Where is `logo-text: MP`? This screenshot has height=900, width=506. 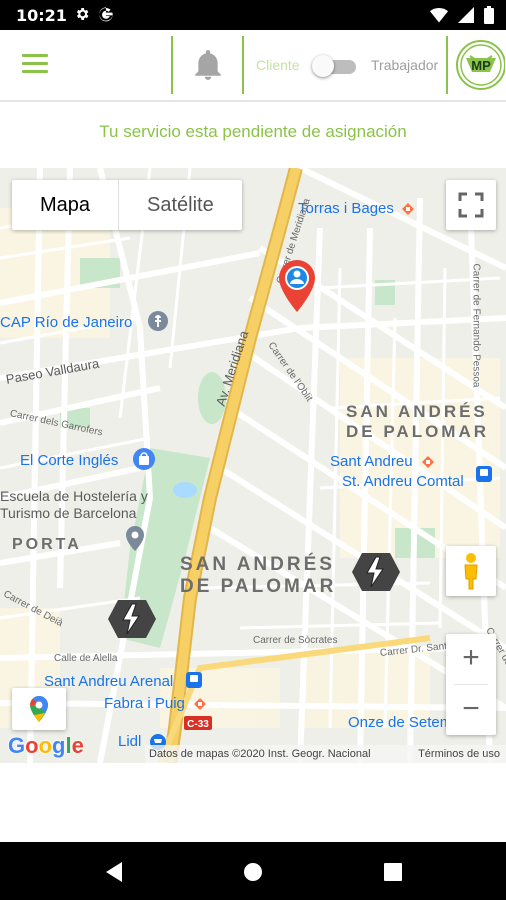
logo-text: MP is located at coordinates (481, 65).